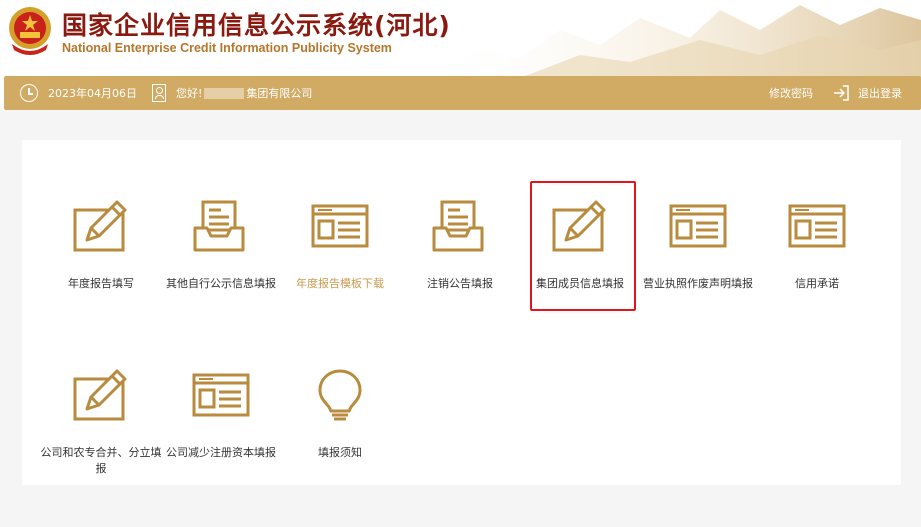 The image size is (921, 527). What do you see at coordinates (29, 93) in the screenshot?
I see `clock-icon` at bounding box center [29, 93].